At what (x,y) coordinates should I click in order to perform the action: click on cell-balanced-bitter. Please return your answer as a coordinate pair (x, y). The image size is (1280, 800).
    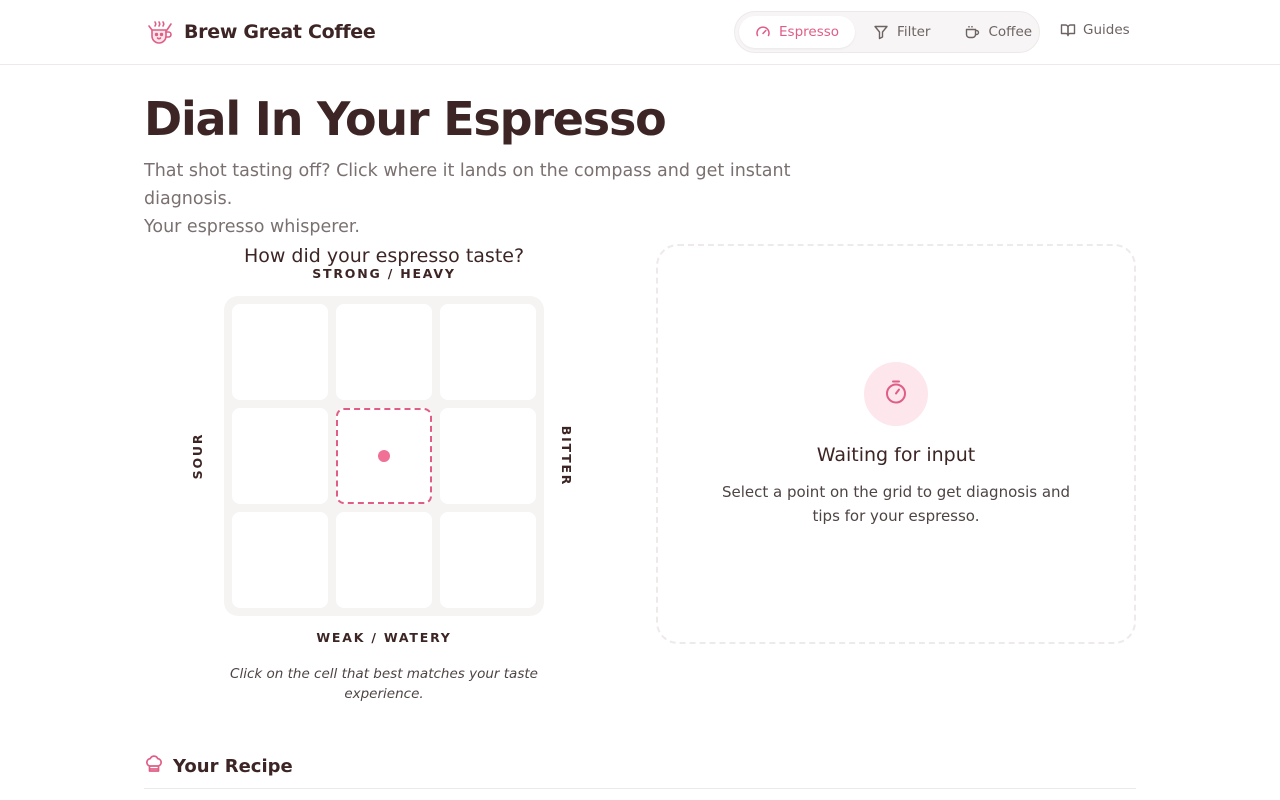
    Looking at the image, I should click on (488, 456).